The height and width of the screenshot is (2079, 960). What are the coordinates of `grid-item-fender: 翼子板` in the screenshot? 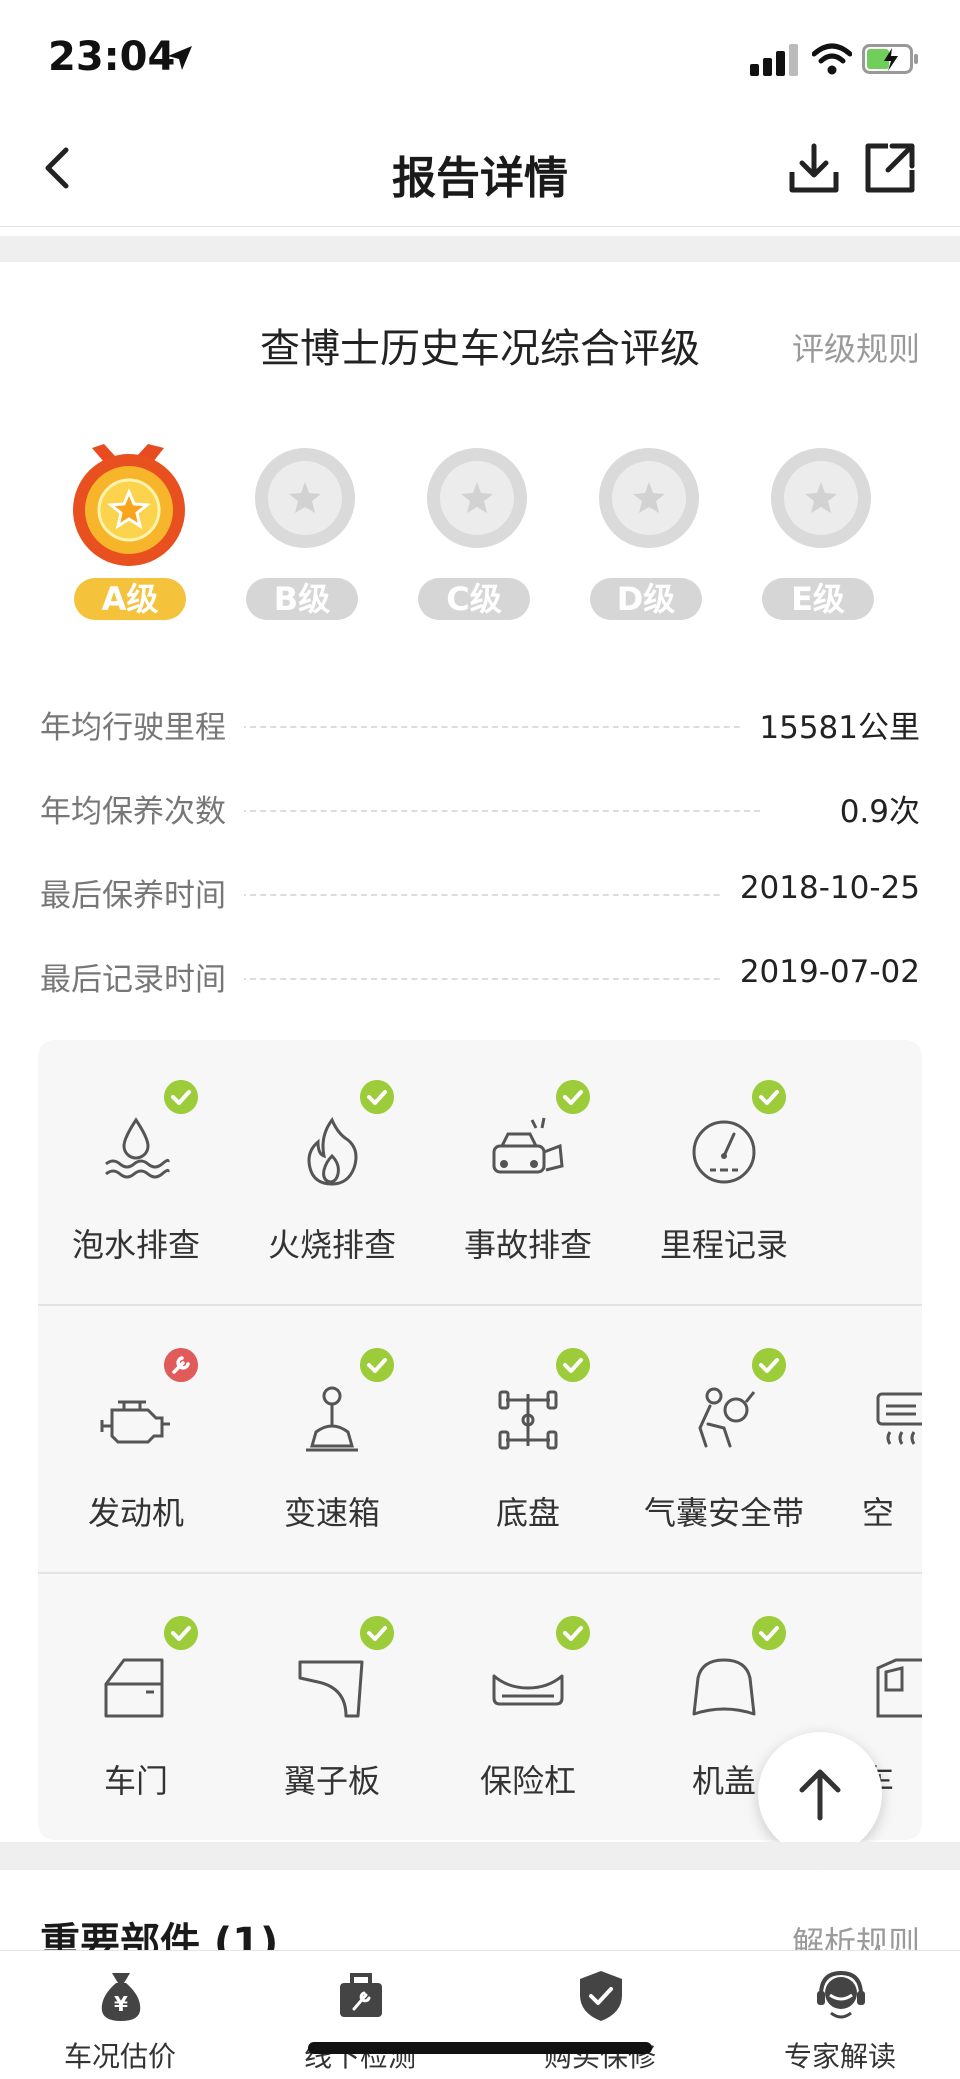 It's located at (332, 1708).